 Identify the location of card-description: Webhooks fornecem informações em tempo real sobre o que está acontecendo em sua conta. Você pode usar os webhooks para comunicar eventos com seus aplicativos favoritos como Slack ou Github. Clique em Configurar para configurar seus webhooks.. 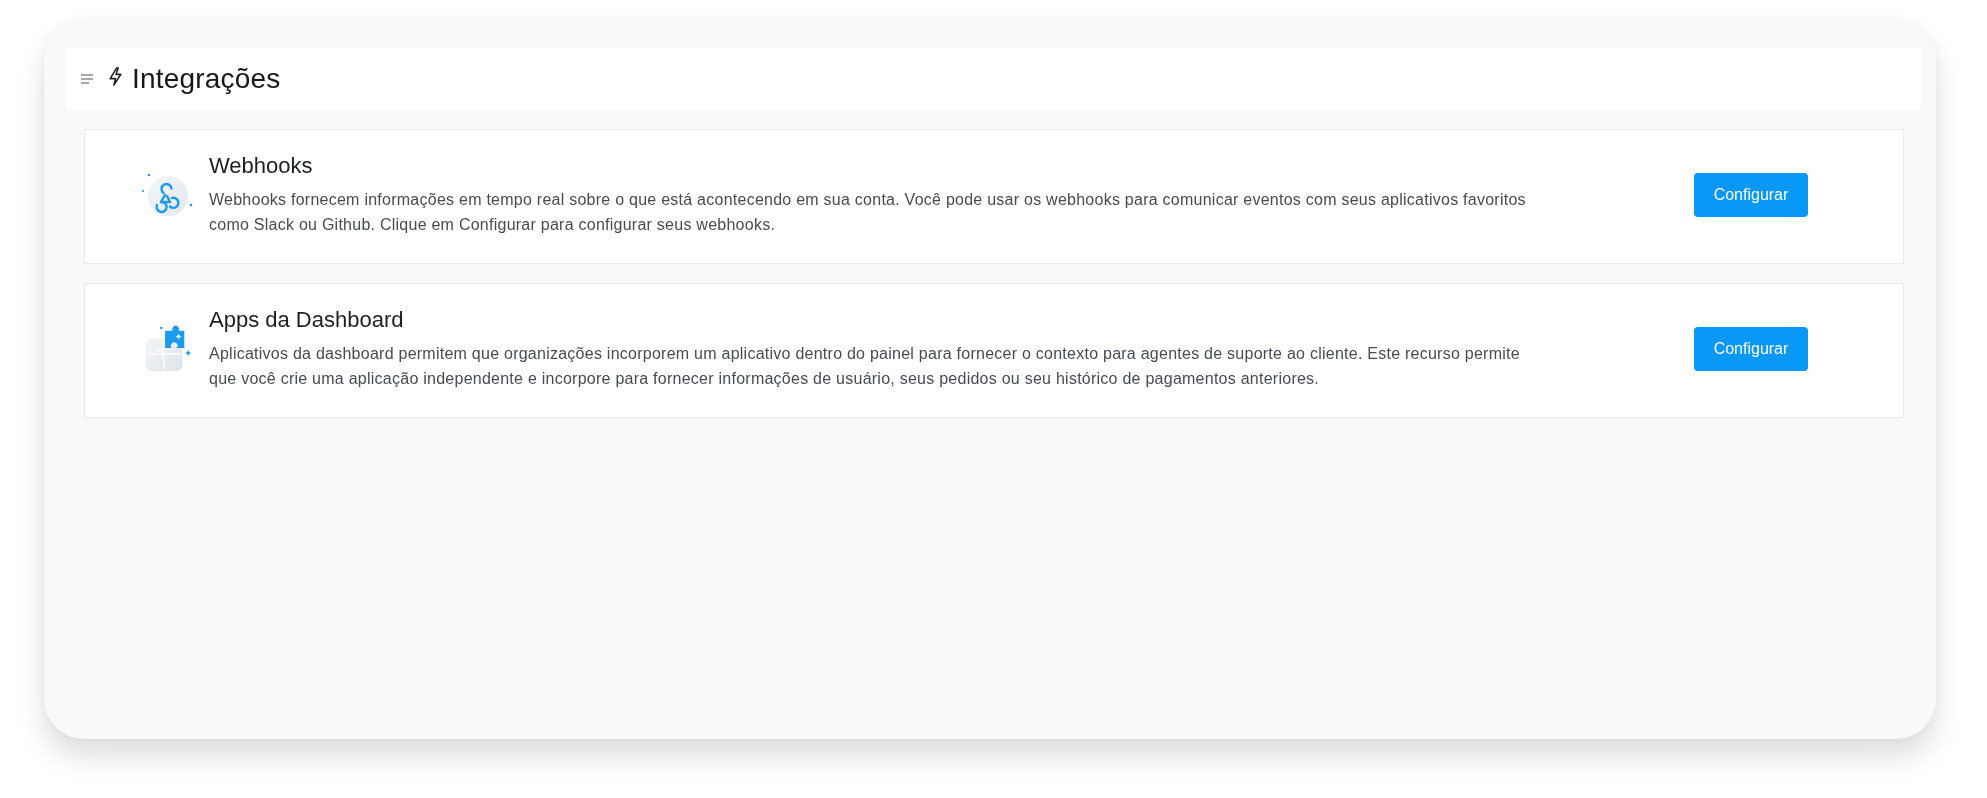
(868, 212).